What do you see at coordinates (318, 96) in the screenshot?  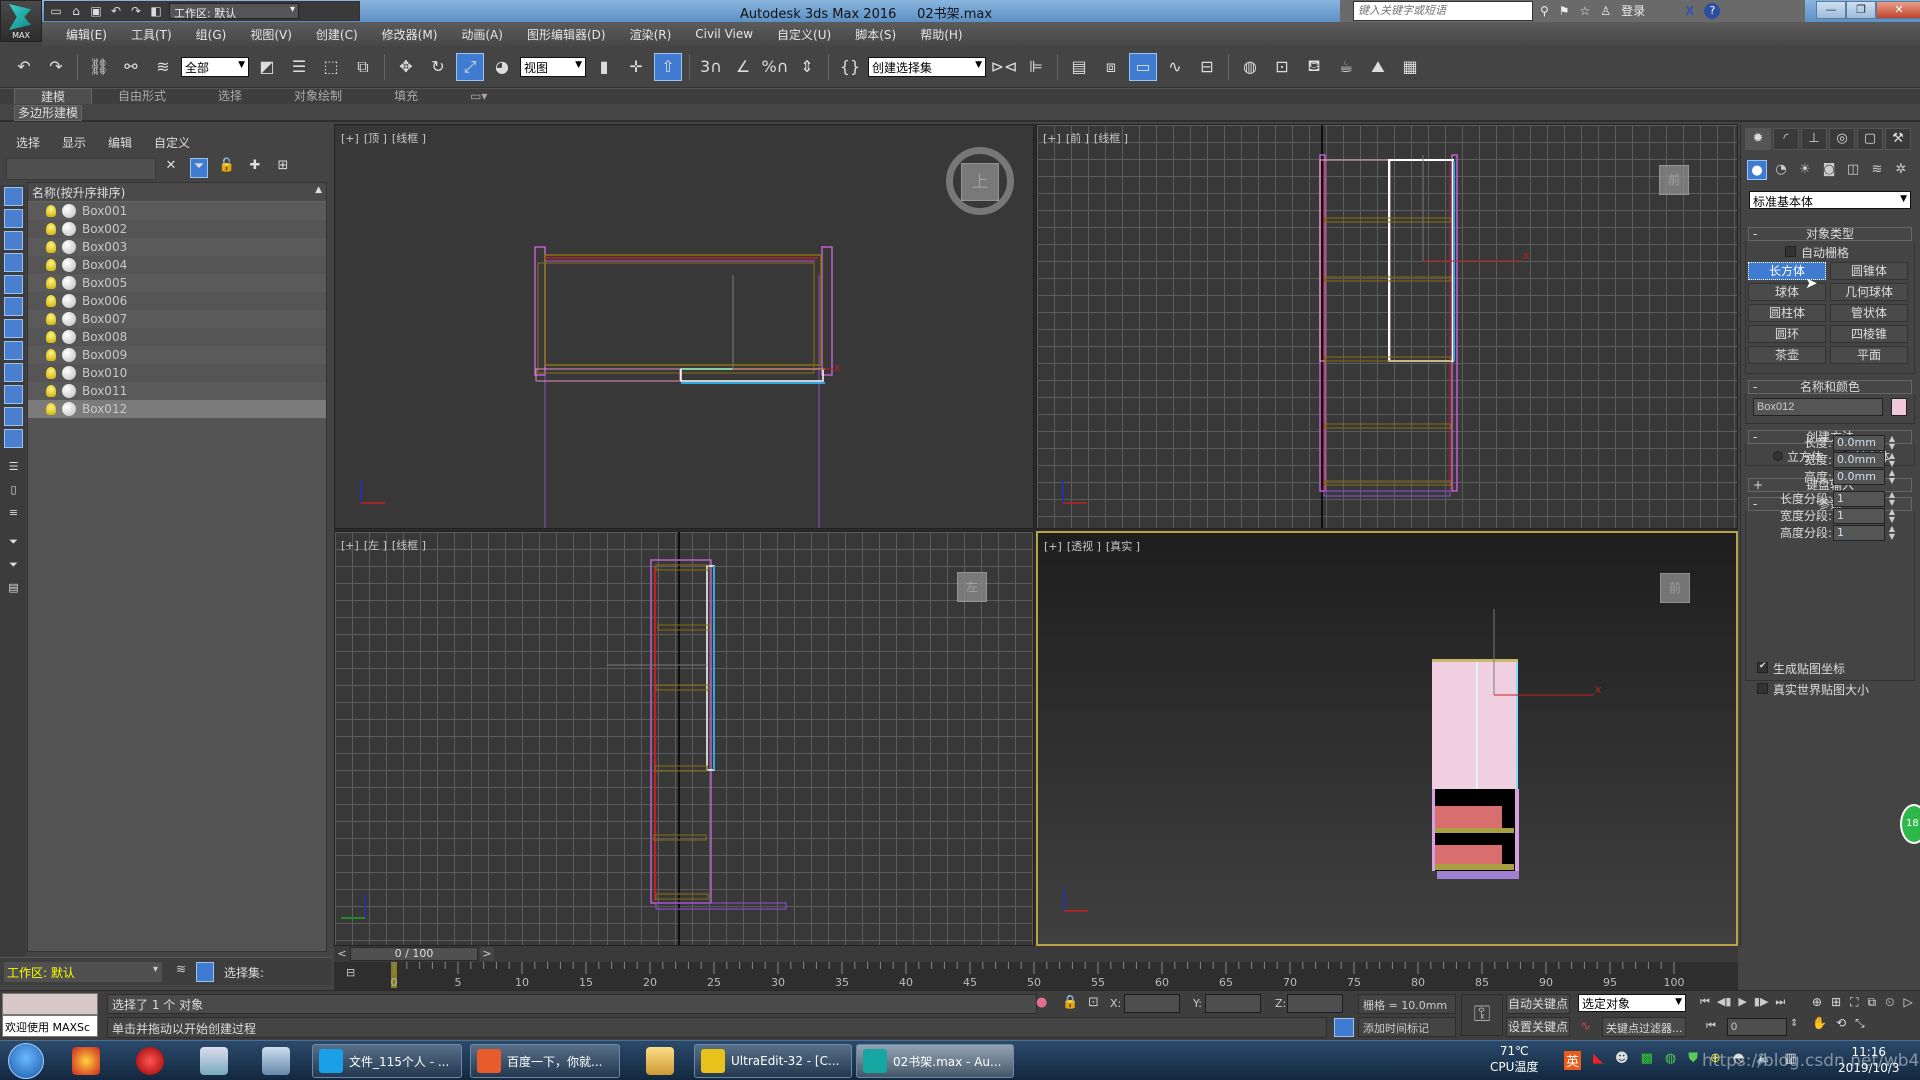 I see `tab-object-paint: 对象绘制` at bounding box center [318, 96].